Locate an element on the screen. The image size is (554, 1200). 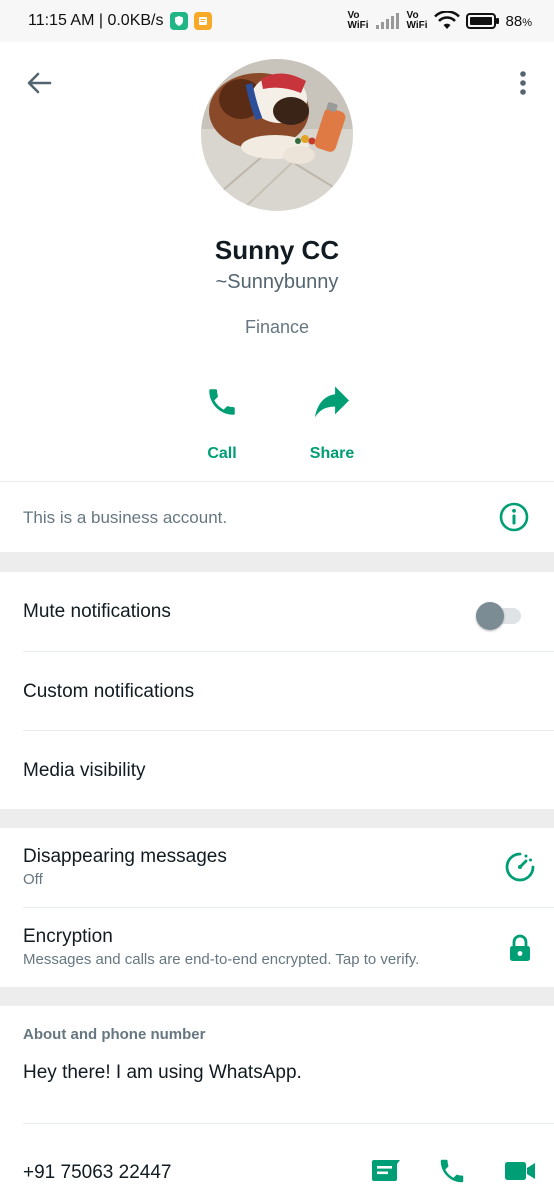
voice-call-button is located at coordinates (452, 1171).